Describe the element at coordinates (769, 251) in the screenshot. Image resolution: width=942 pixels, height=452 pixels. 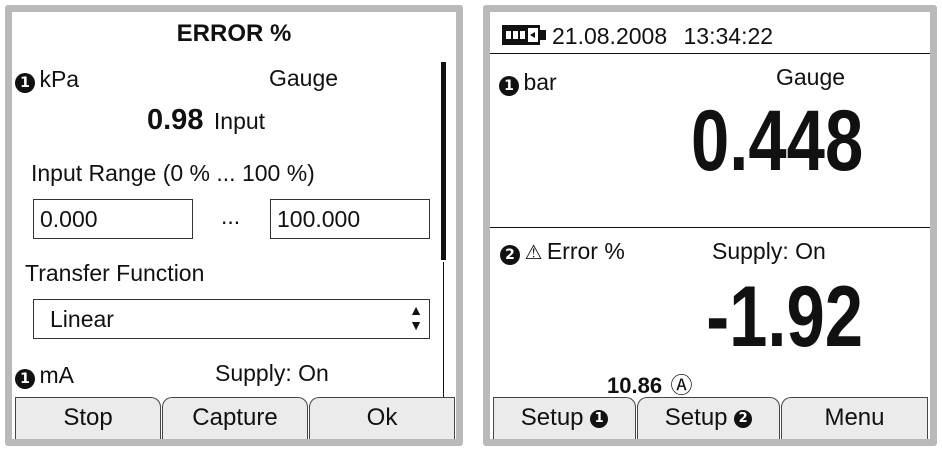
I see `channel-2-supply: Supply: On` at that location.